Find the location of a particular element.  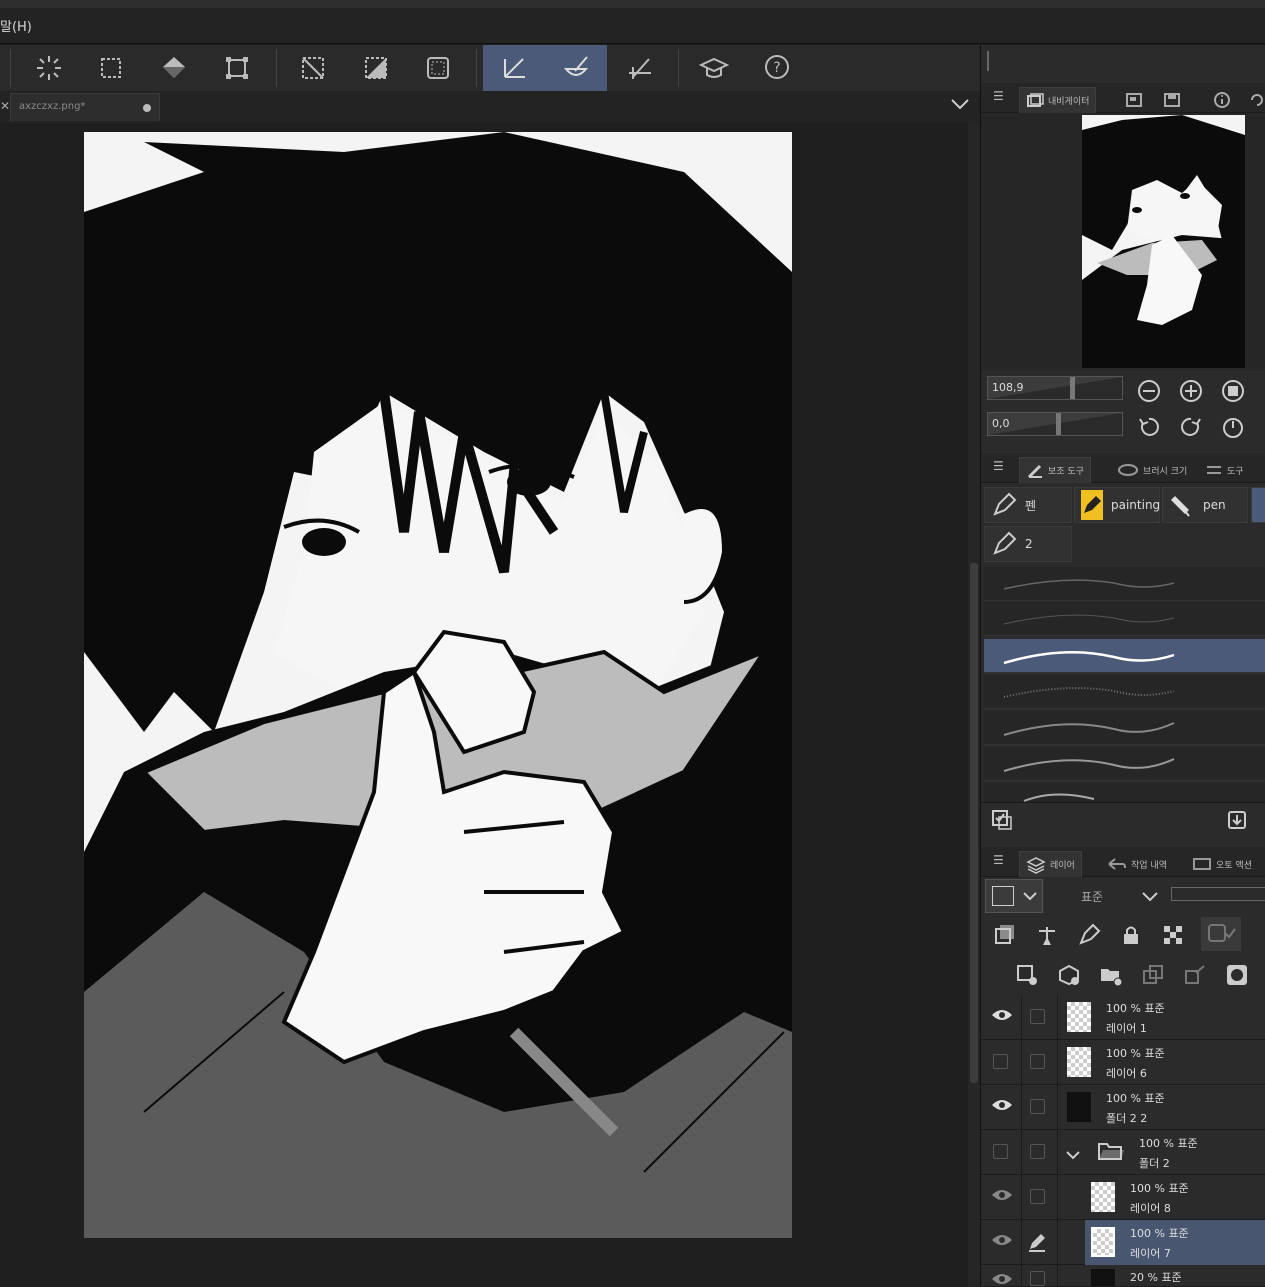

deselect-icon is located at coordinates (313, 68).